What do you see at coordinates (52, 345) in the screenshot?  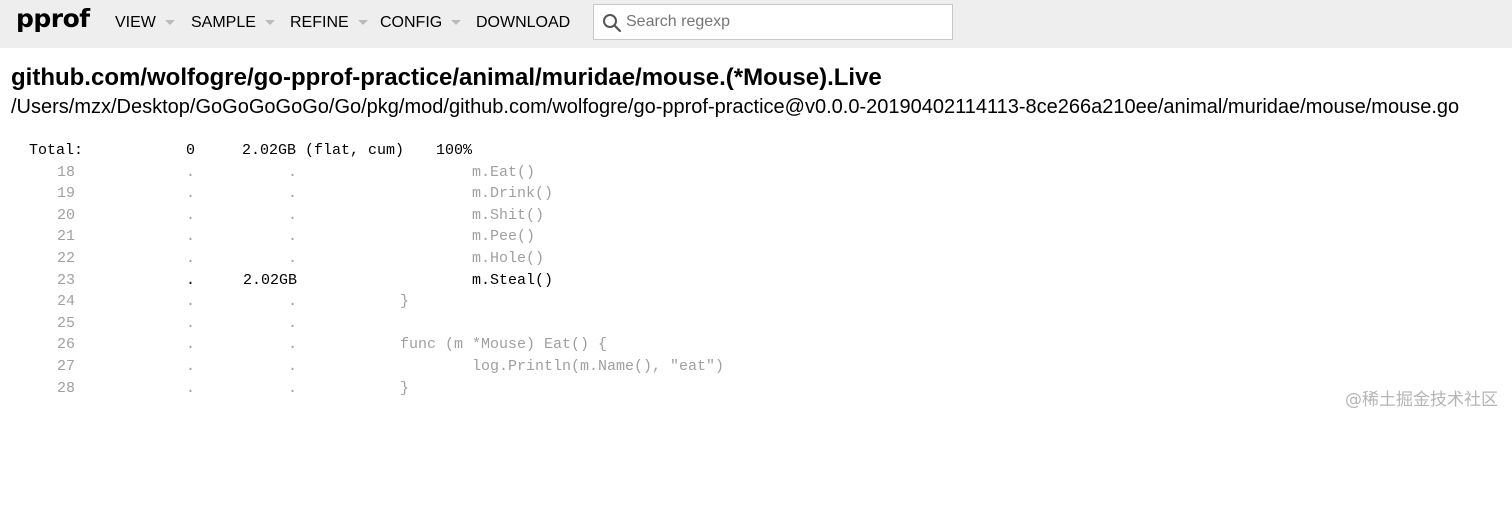 I see `line-number: 26` at bounding box center [52, 345].